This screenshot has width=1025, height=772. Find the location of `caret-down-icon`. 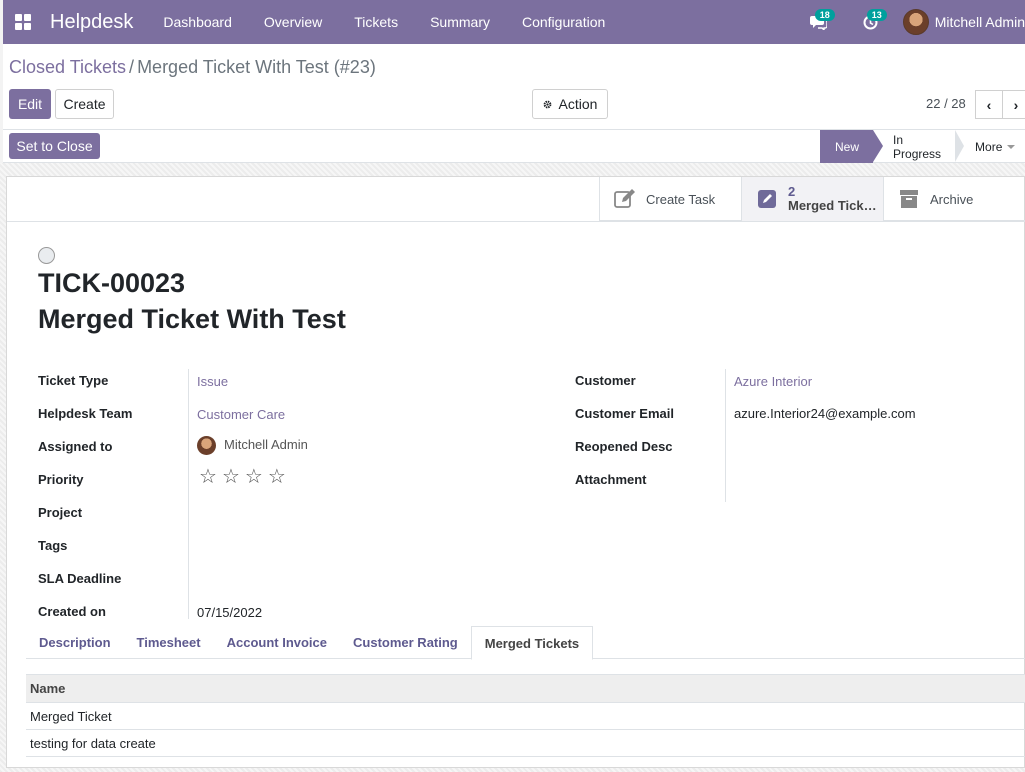

caret-down-icon is located at coordinates (1011, 146).